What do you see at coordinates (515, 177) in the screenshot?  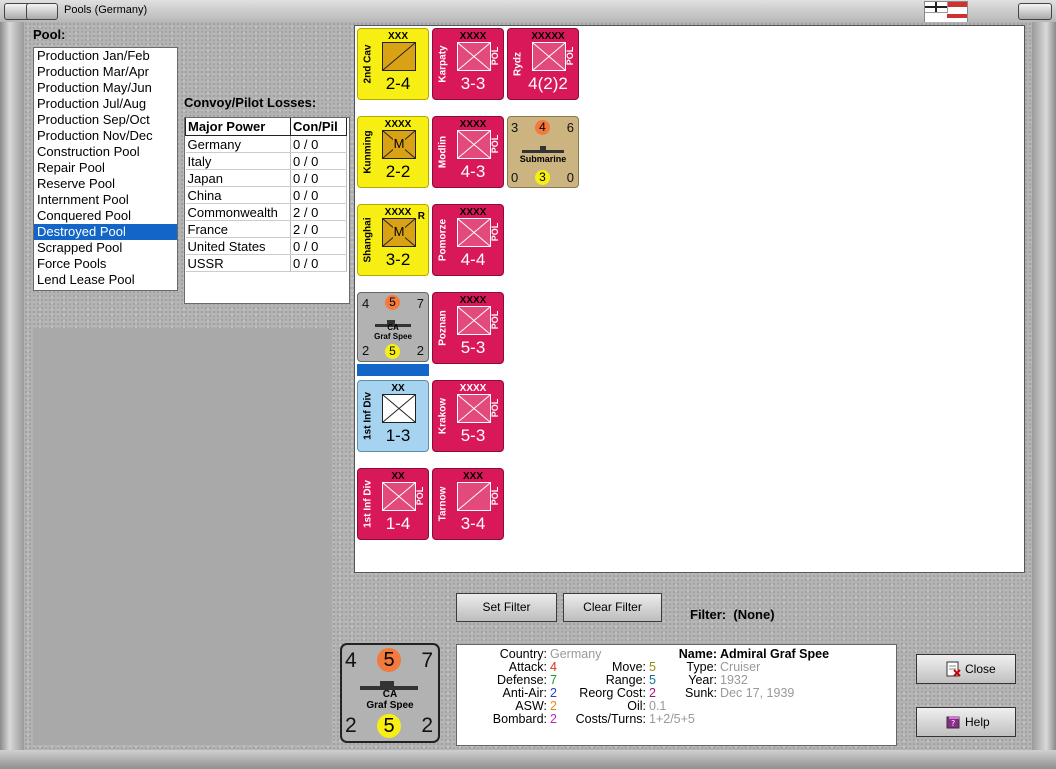 I see `sub-aa: 0` at bounding box center [515, 177].